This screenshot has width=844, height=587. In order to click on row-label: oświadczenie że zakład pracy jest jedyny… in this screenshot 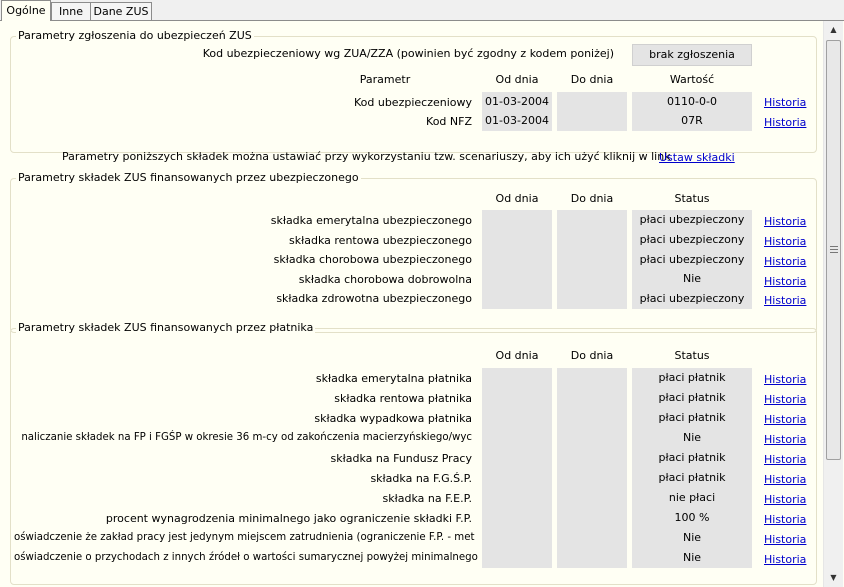, I will do `click(244, 537)`.